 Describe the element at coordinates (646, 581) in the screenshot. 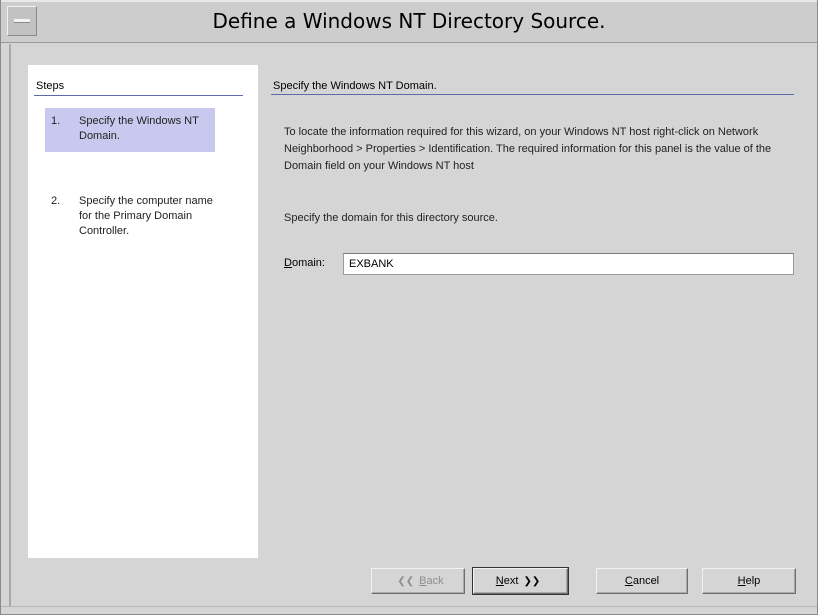

I see `cancel-label-rest: ancel` at that location.